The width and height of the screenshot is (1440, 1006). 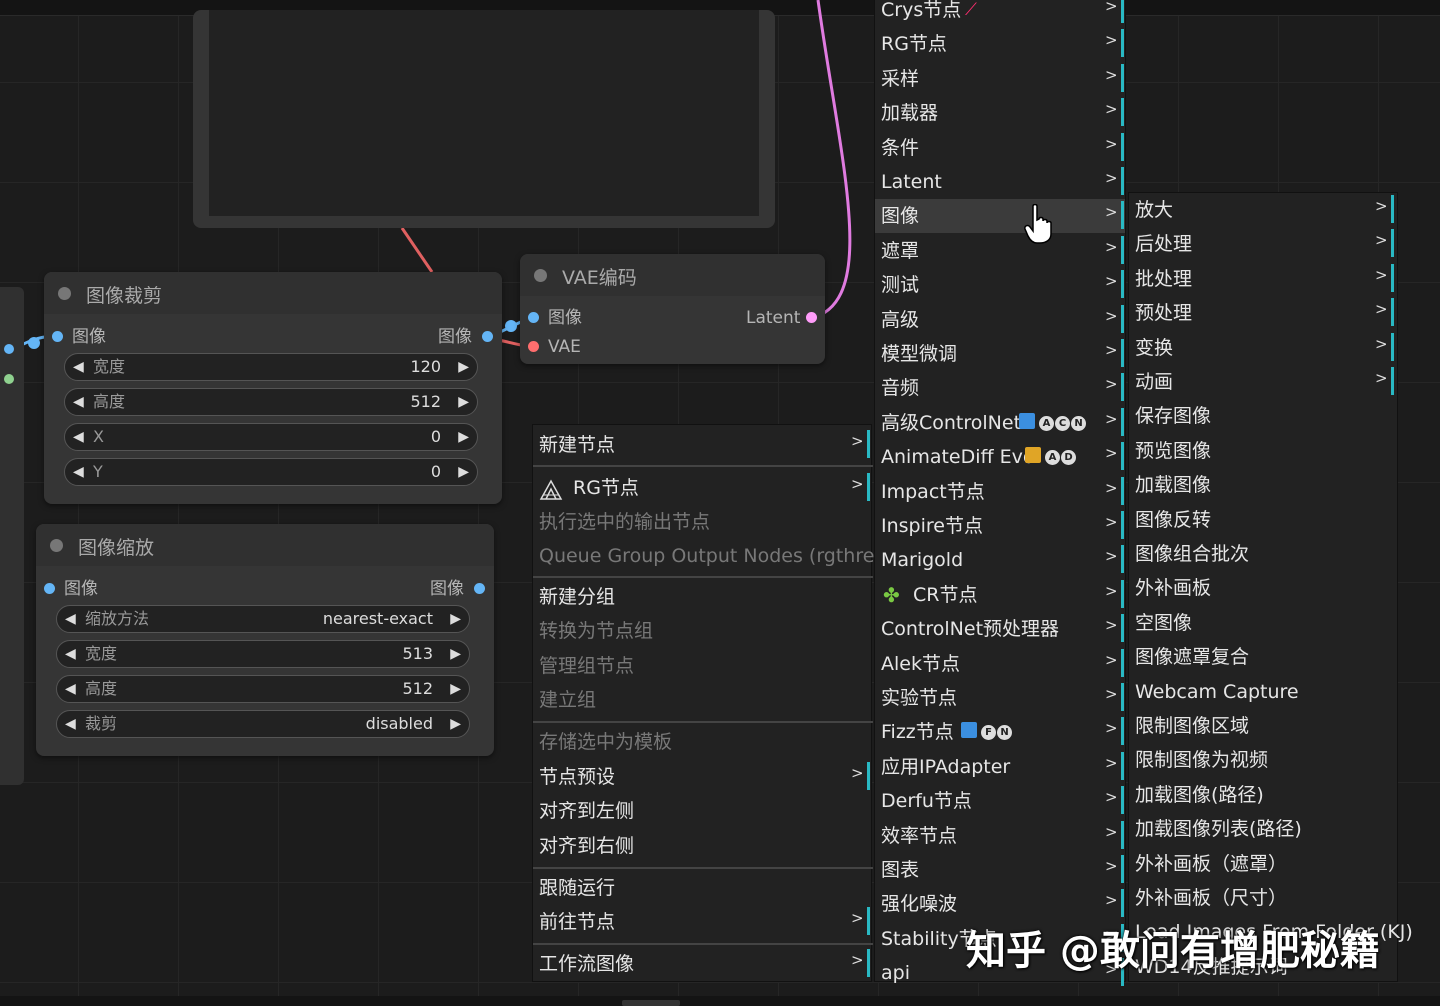 What do you see at coordinates (703, 846) in the screenshot?
I see `menu-item-align-right: 对齐到右侧` at bounding box center [703, 846].